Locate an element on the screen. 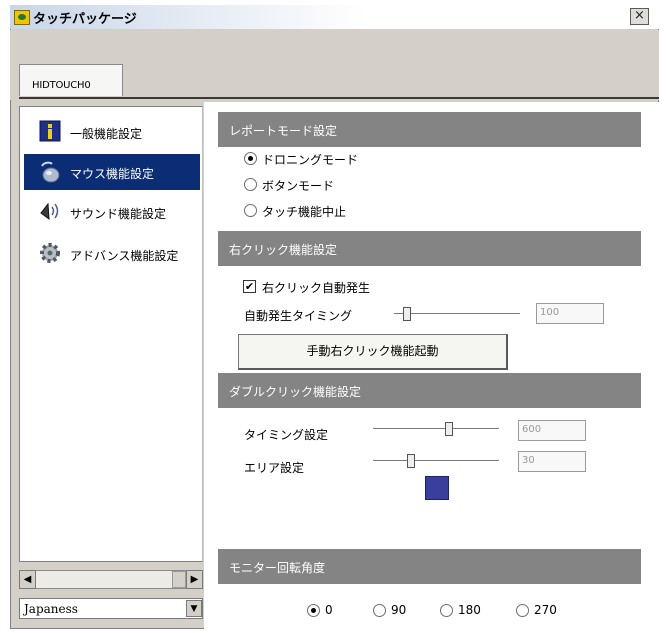  dc-timing-value: 600 is located at coordinates (552, 430).